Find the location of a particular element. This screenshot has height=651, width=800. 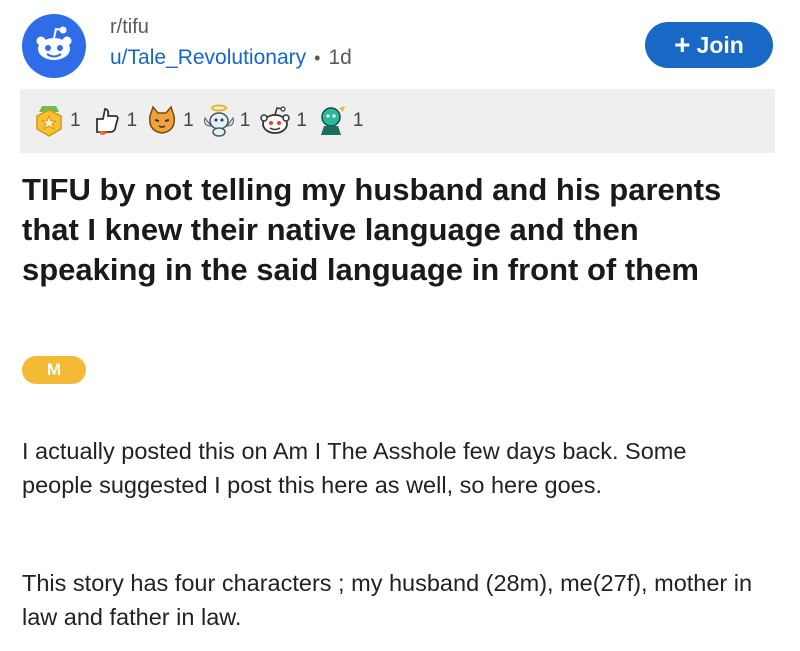

teal-snoo-icon is located at coordinates (332, 120).